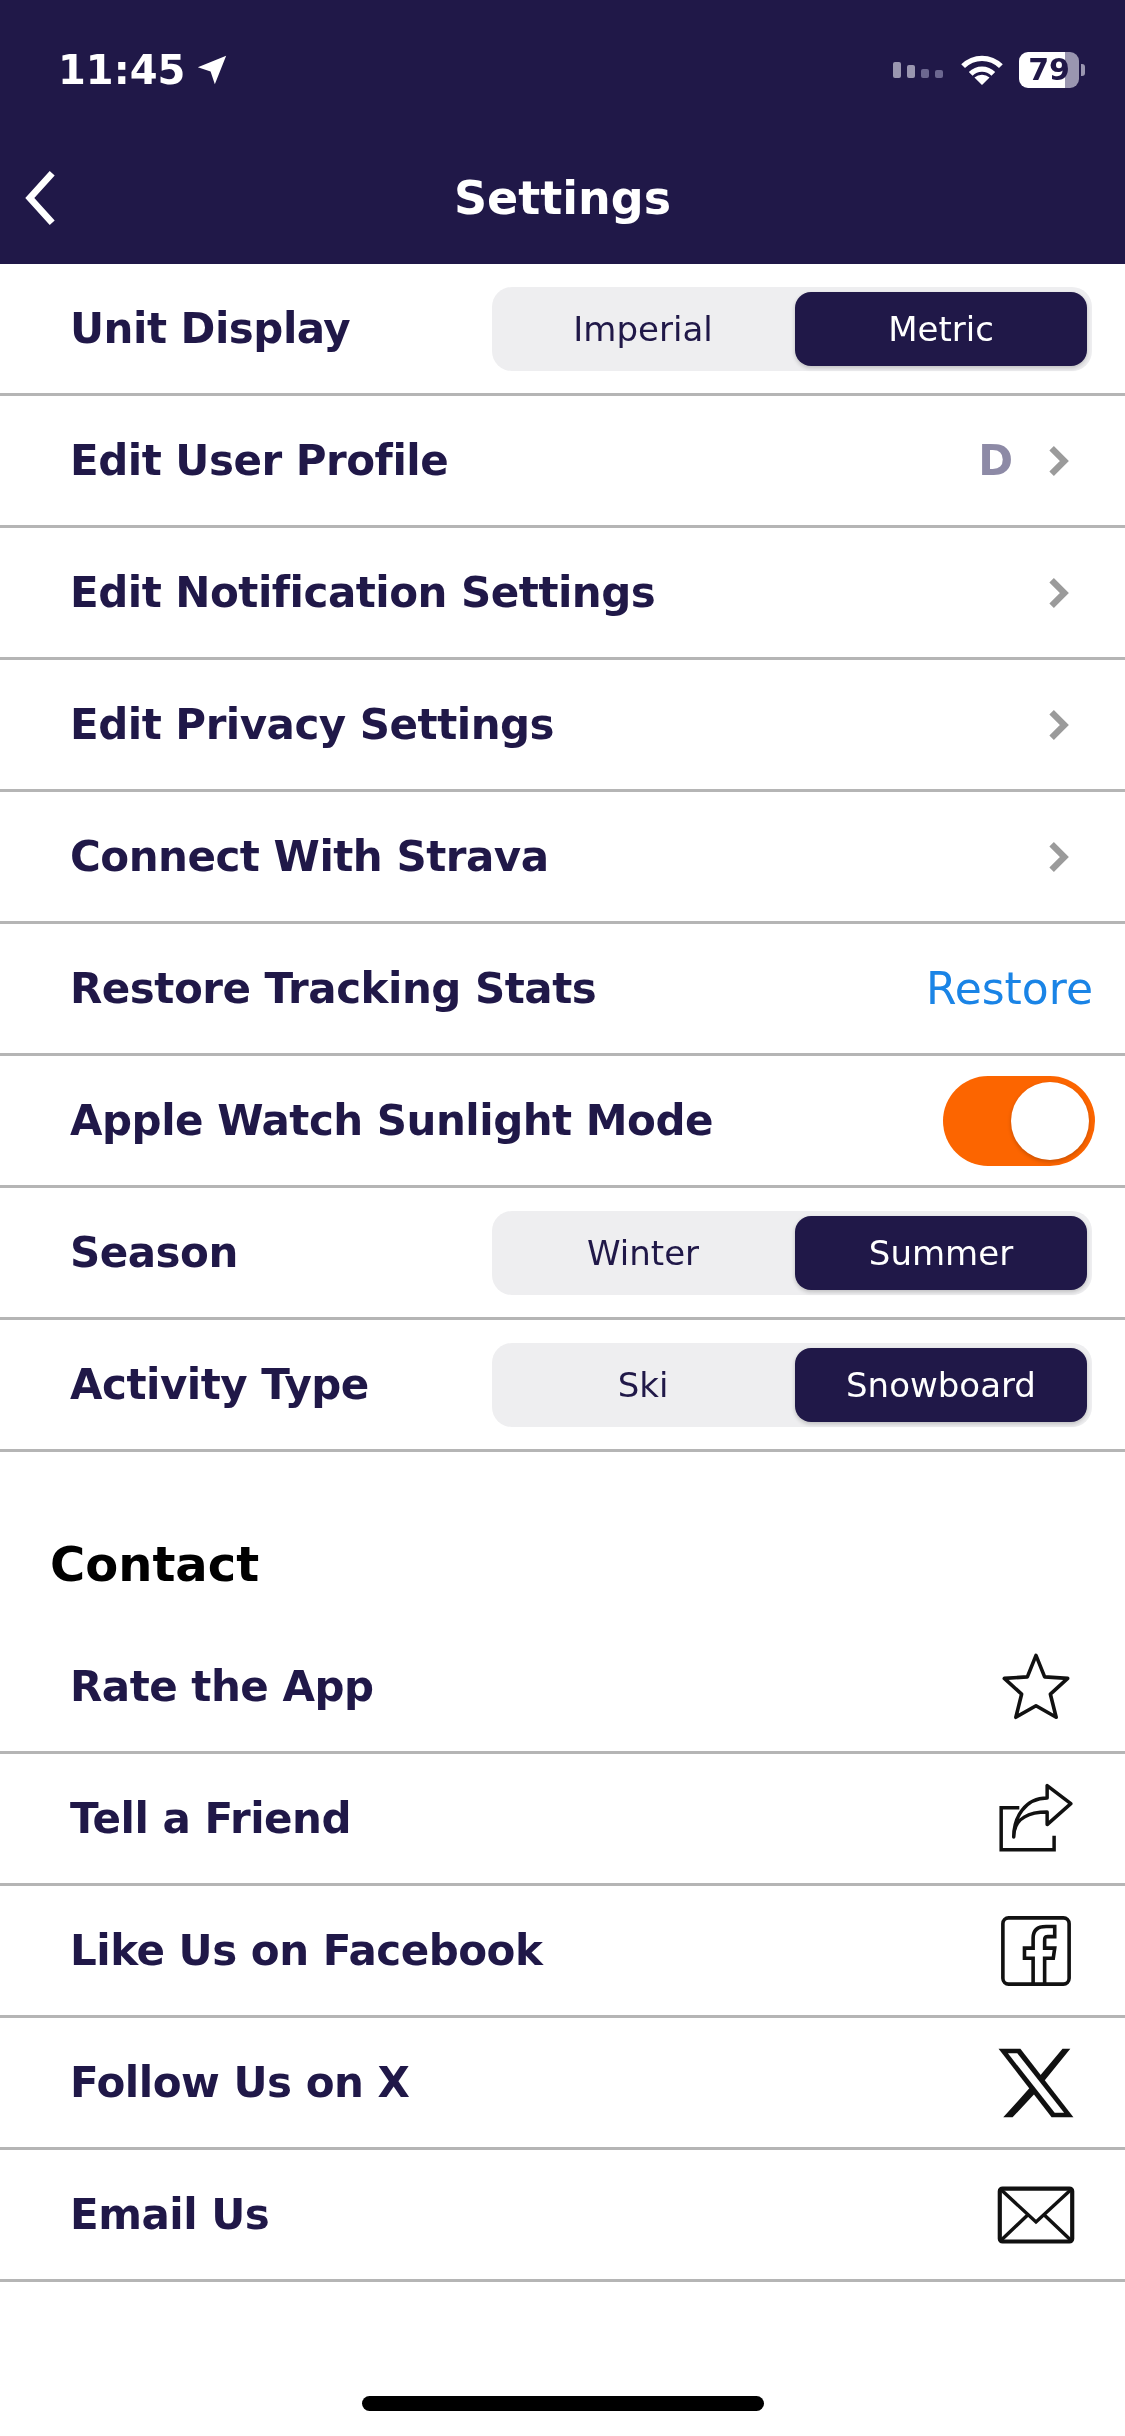  What do you see at coordinates (259, 460) in the screenshot?
I see `setting-label: Edit User Profile` at bounding box center [259, 460].